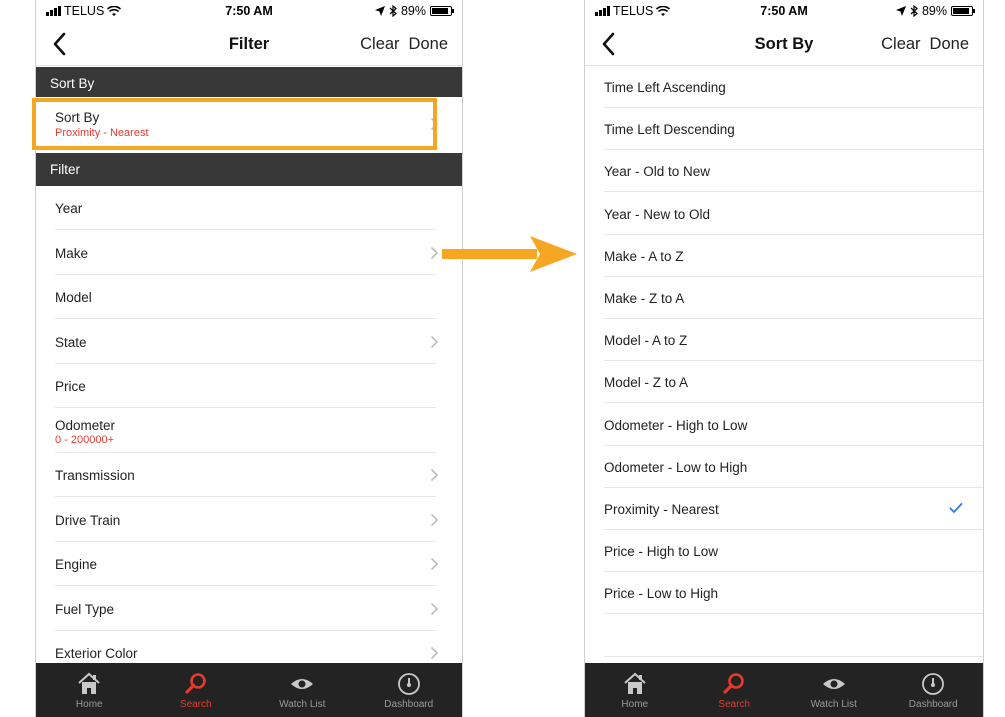 The height and width of the screenshot is (717, 1005). What do you see at coordinates (784, 340) in the screenshot?
I see `sort-option: Model - A to Z` at bounding box center [784, 340].